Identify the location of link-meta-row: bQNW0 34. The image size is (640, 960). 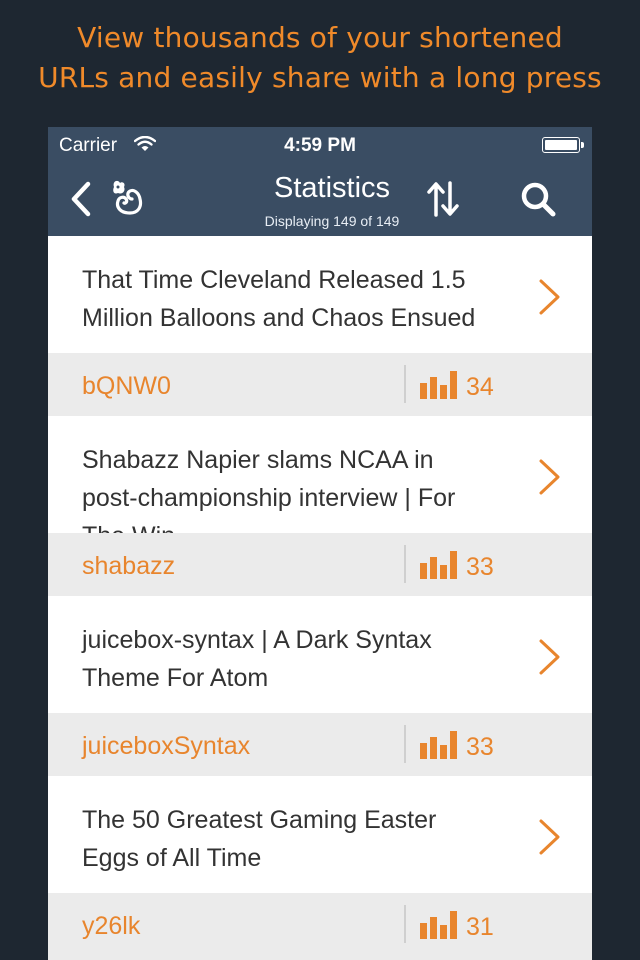
(320, 384).